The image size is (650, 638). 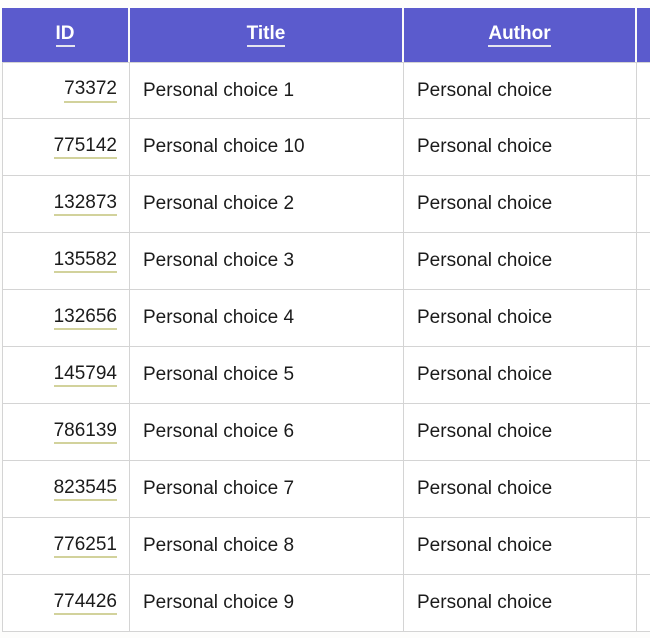 What do you see at coordinates (85, 432) in the screenshot?
I see `record-id-link: 786139` at bounding box center [85, 432].